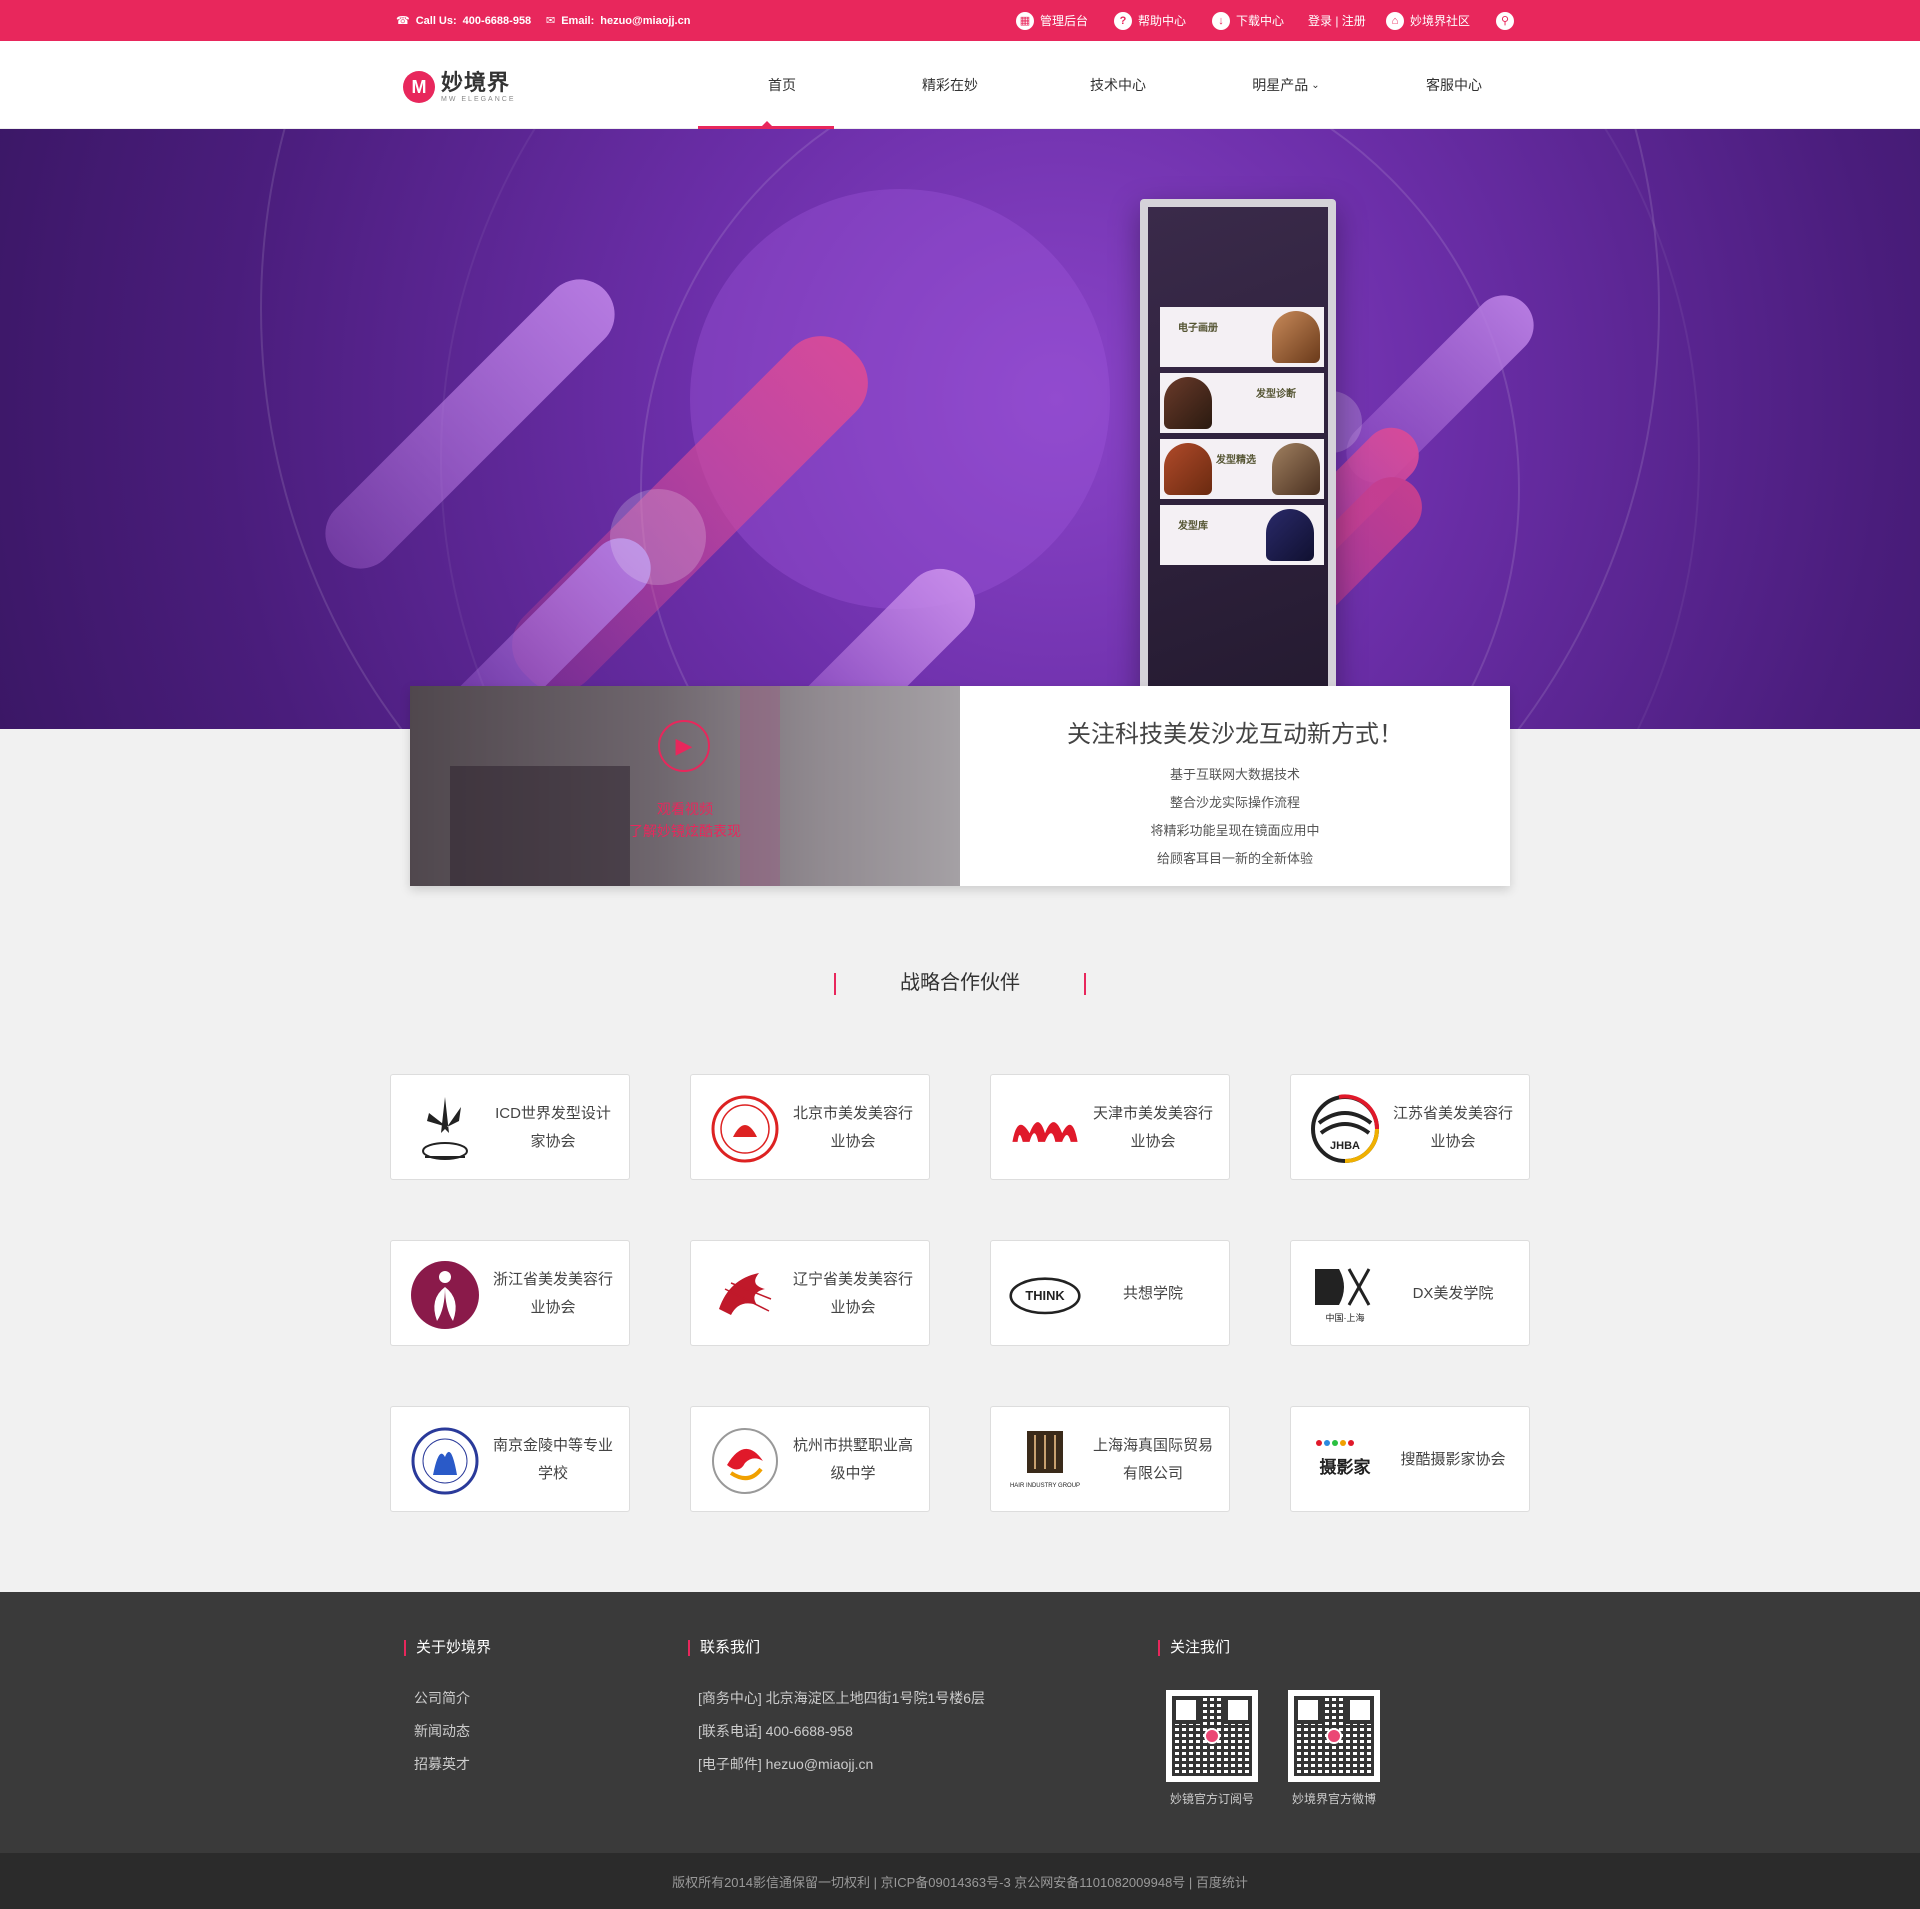 This screenshot has width=1920, height=1909. Describe the element at coordinates (1025, 20) in the screenshot. I see `grid-icon: ▦` at that location.